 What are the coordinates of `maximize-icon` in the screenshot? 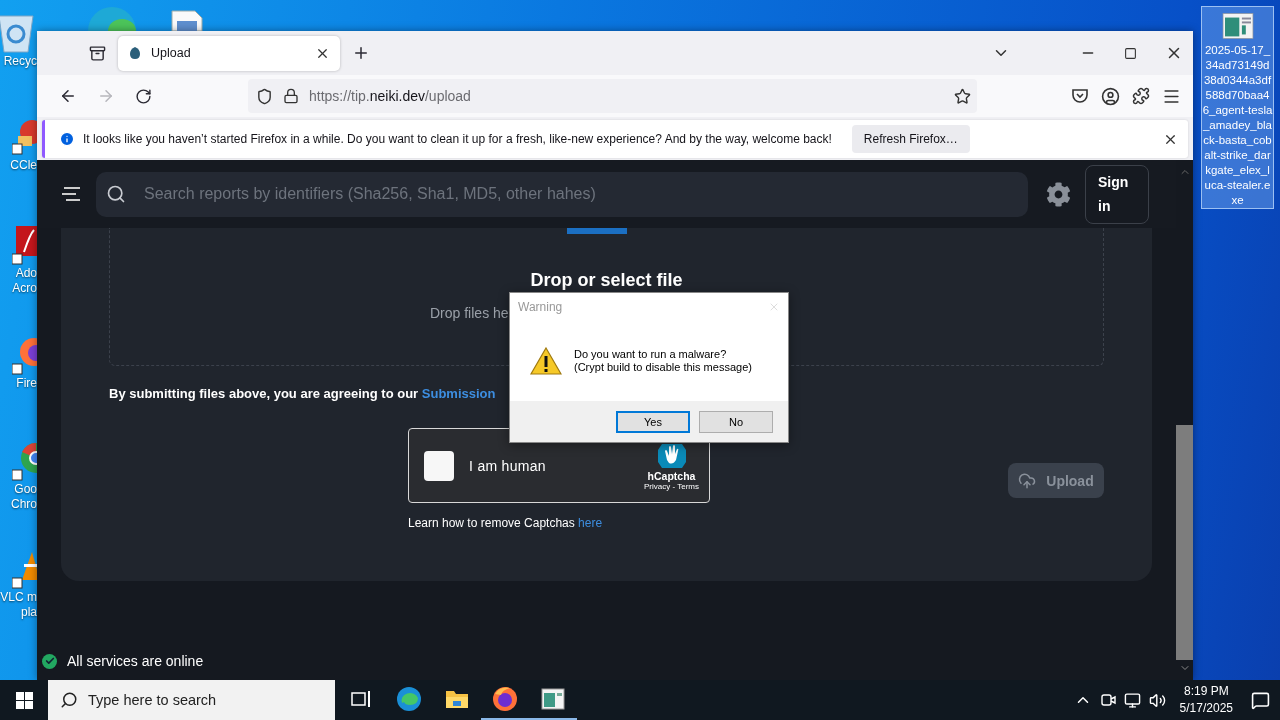 It's located at (1130, 53).